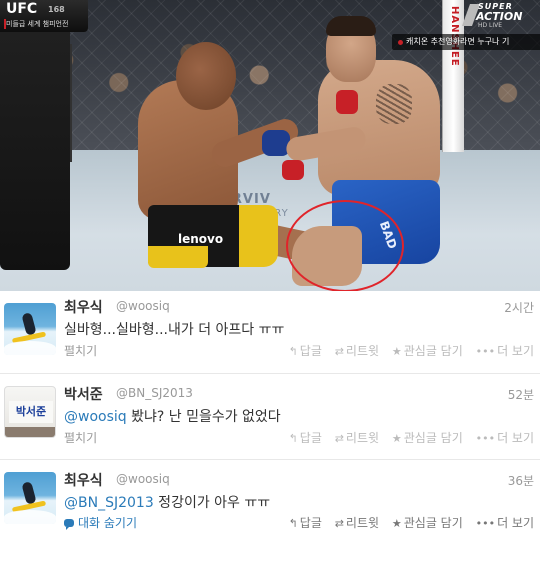 The height and width of the screenshot is (567, 540). What do you see at coordinates (174, 330) in the screenshot?
I see `tweet-text: 실바형...실바형...내가 더 아프다 ㅠㅠ` at bounding box center [174, 330].